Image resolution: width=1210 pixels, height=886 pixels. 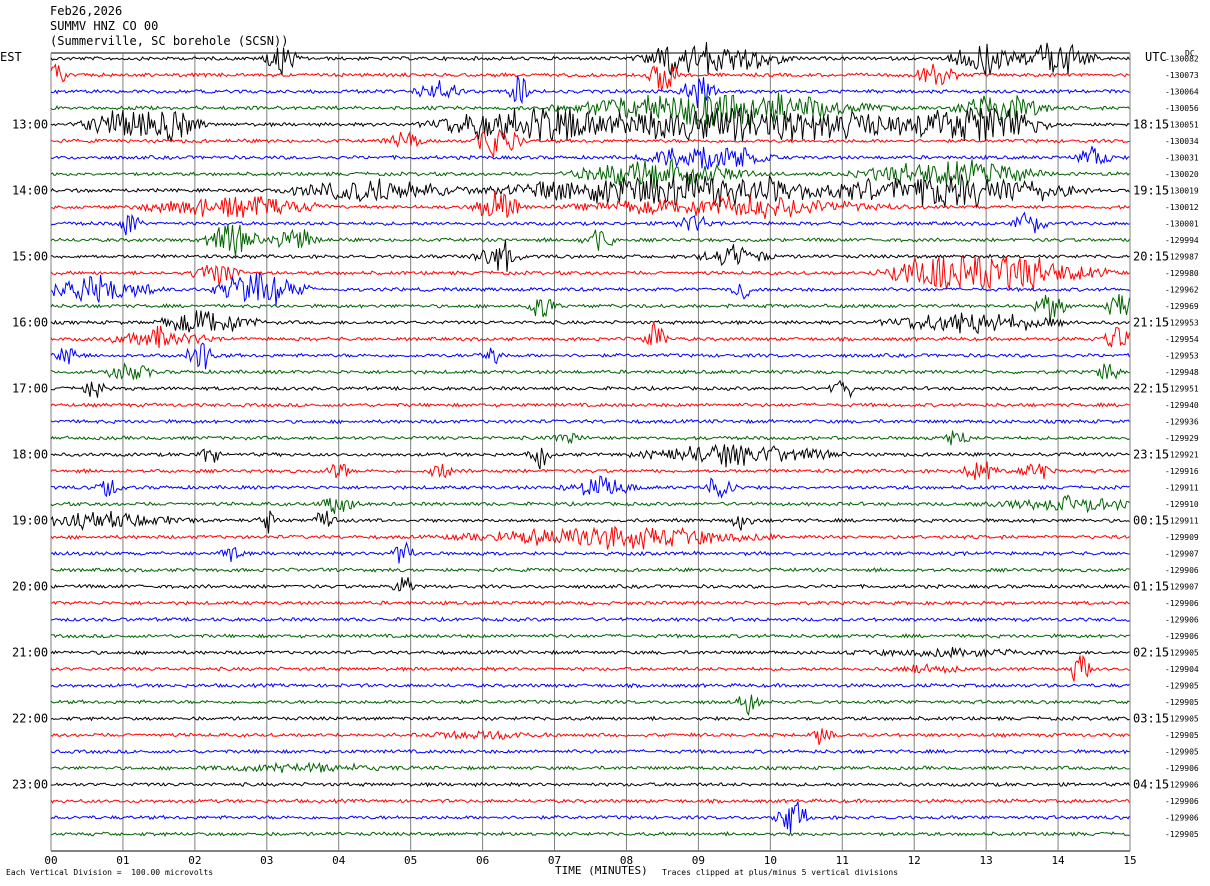 What do you see at coordinates (1182, 290) in the screenshot?
I see `dc-offset-label: -129962` at bounding box center [1182, 290].